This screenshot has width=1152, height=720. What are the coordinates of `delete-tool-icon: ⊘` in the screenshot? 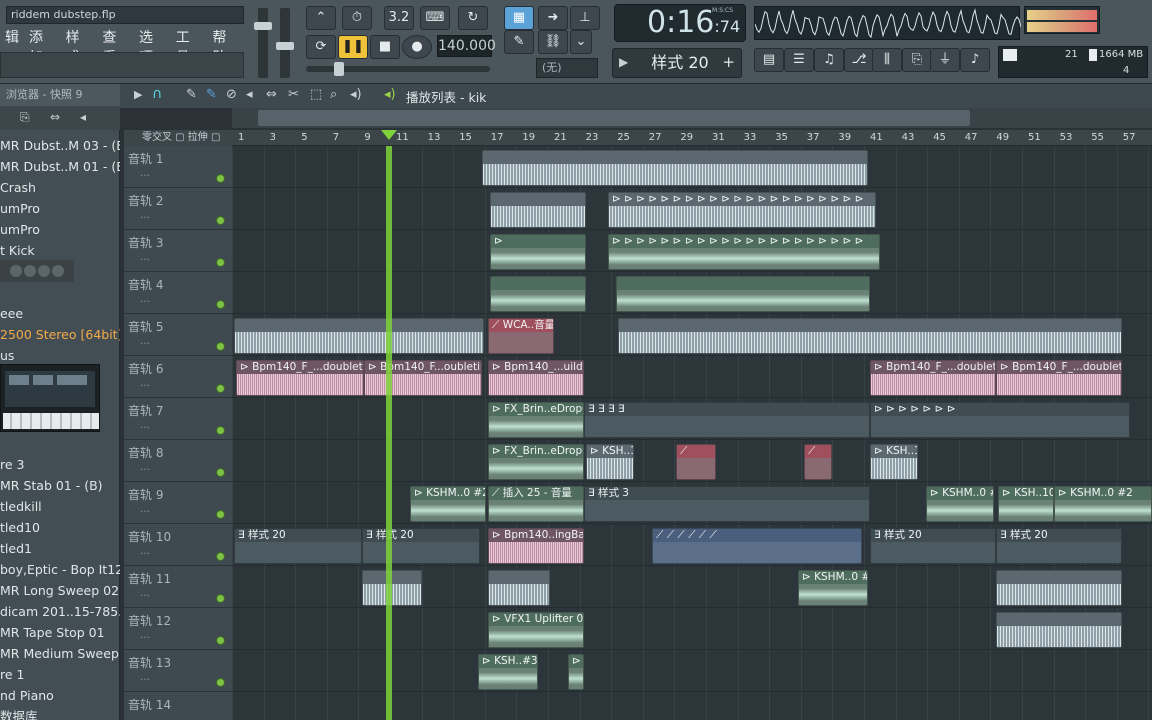 It's located at (231, 94).